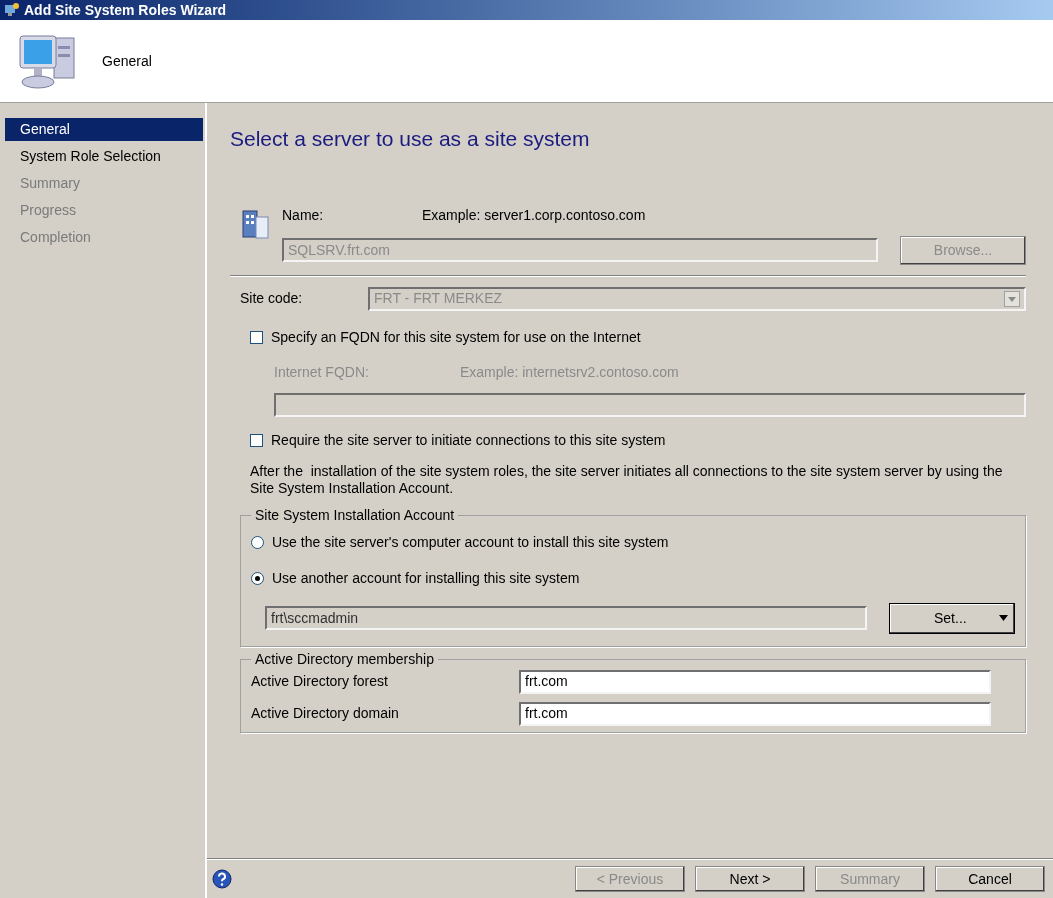 The width and height of the screenshot is (1053, 898). What do you see at coordinates (322, 372) in the screenshot?
I see `internet-fqdn-label: Internet FQDN:` at bounding box center [322, 372].